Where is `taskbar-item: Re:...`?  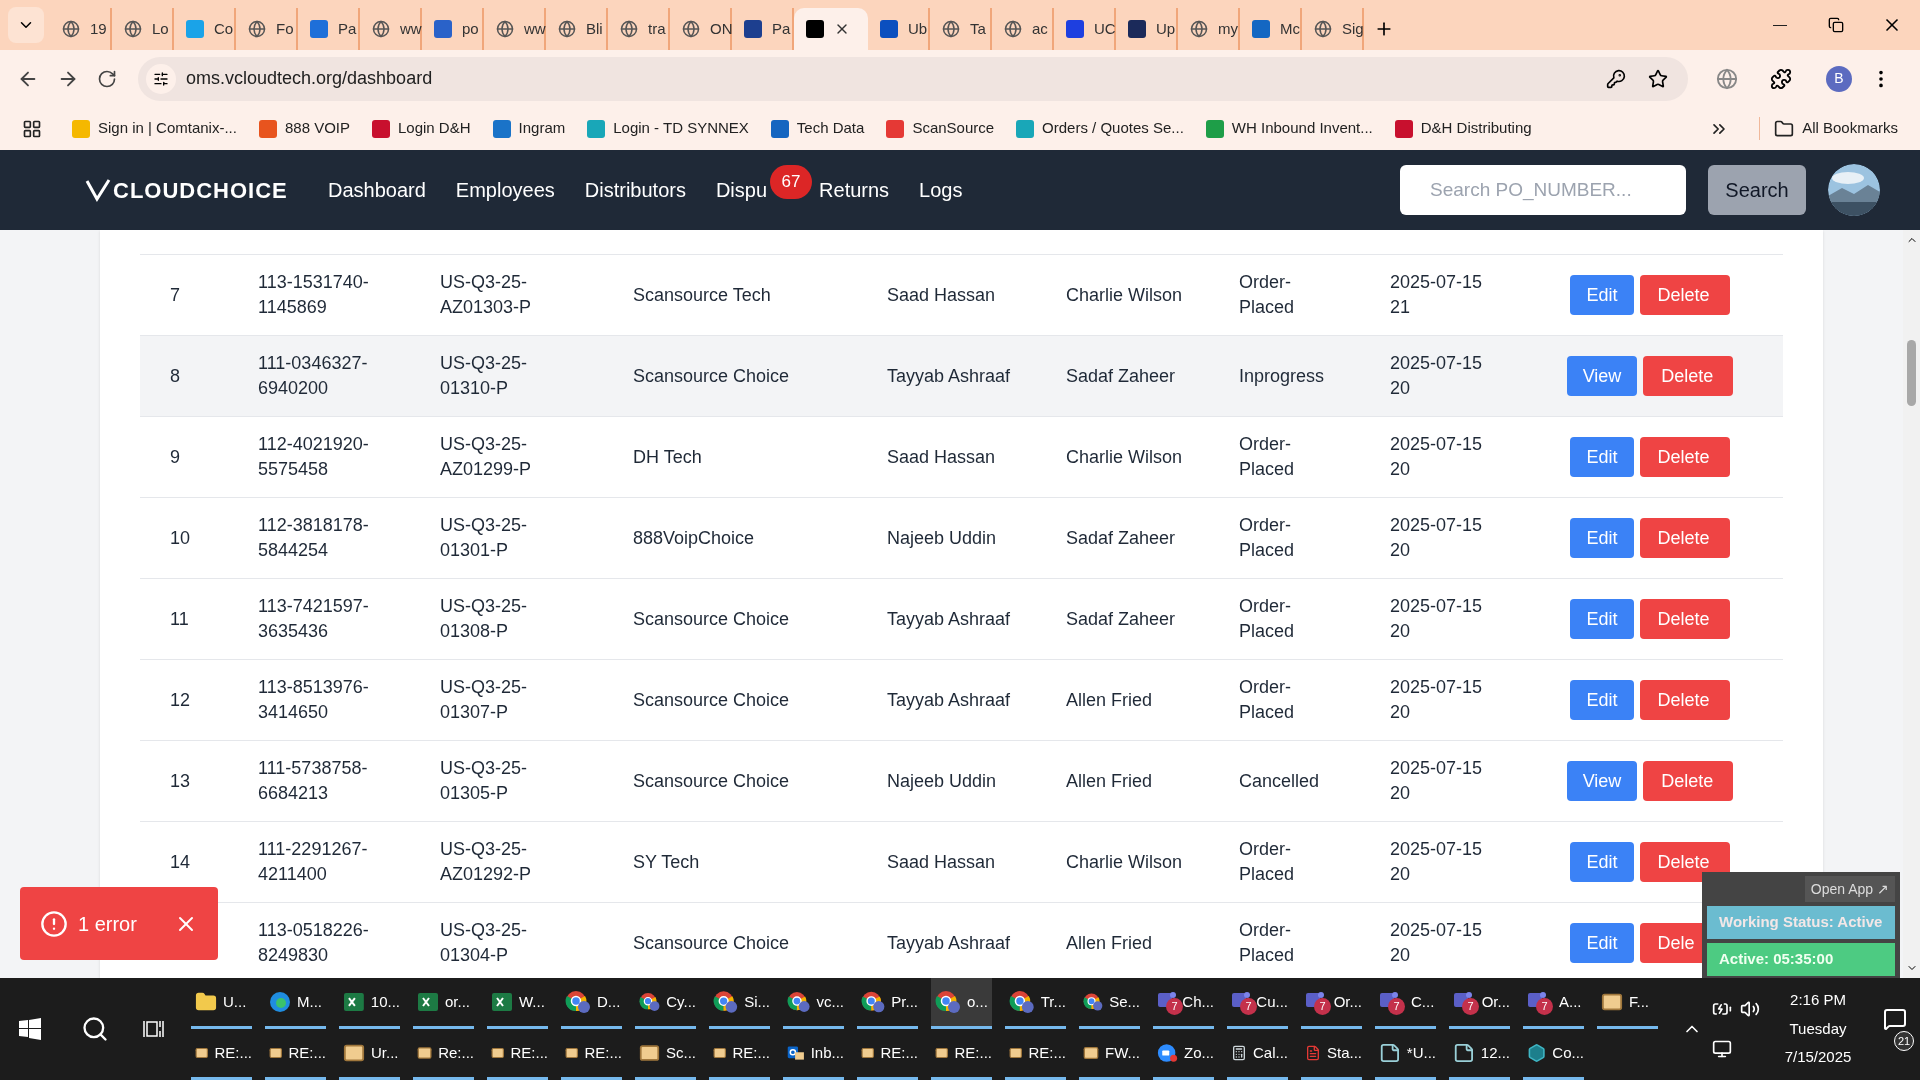
taskbar-item: Re:... is located at coordinates (443, 1054).